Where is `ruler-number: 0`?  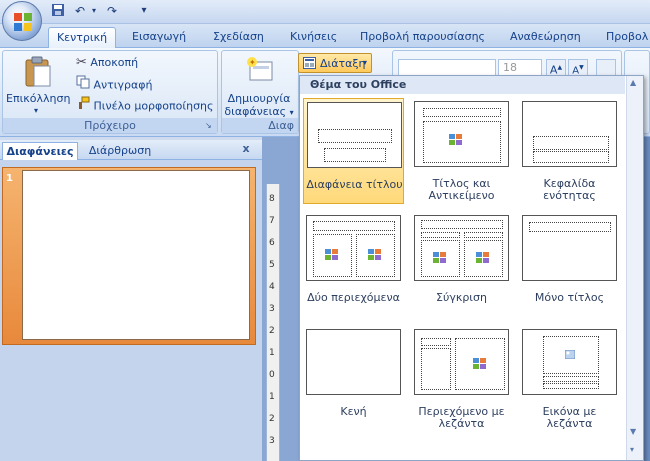 ruler-number: 0 is located at coordinates (272, 375).